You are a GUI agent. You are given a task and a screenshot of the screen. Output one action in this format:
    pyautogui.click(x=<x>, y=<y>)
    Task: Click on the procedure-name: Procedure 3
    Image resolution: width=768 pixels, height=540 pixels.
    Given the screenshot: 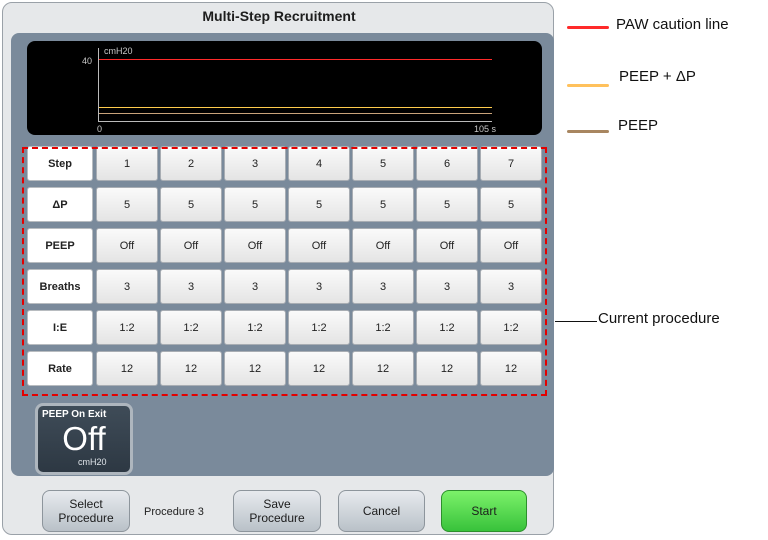 What is the action you would take?
    pyautogui.click(x=174, y=512)
    